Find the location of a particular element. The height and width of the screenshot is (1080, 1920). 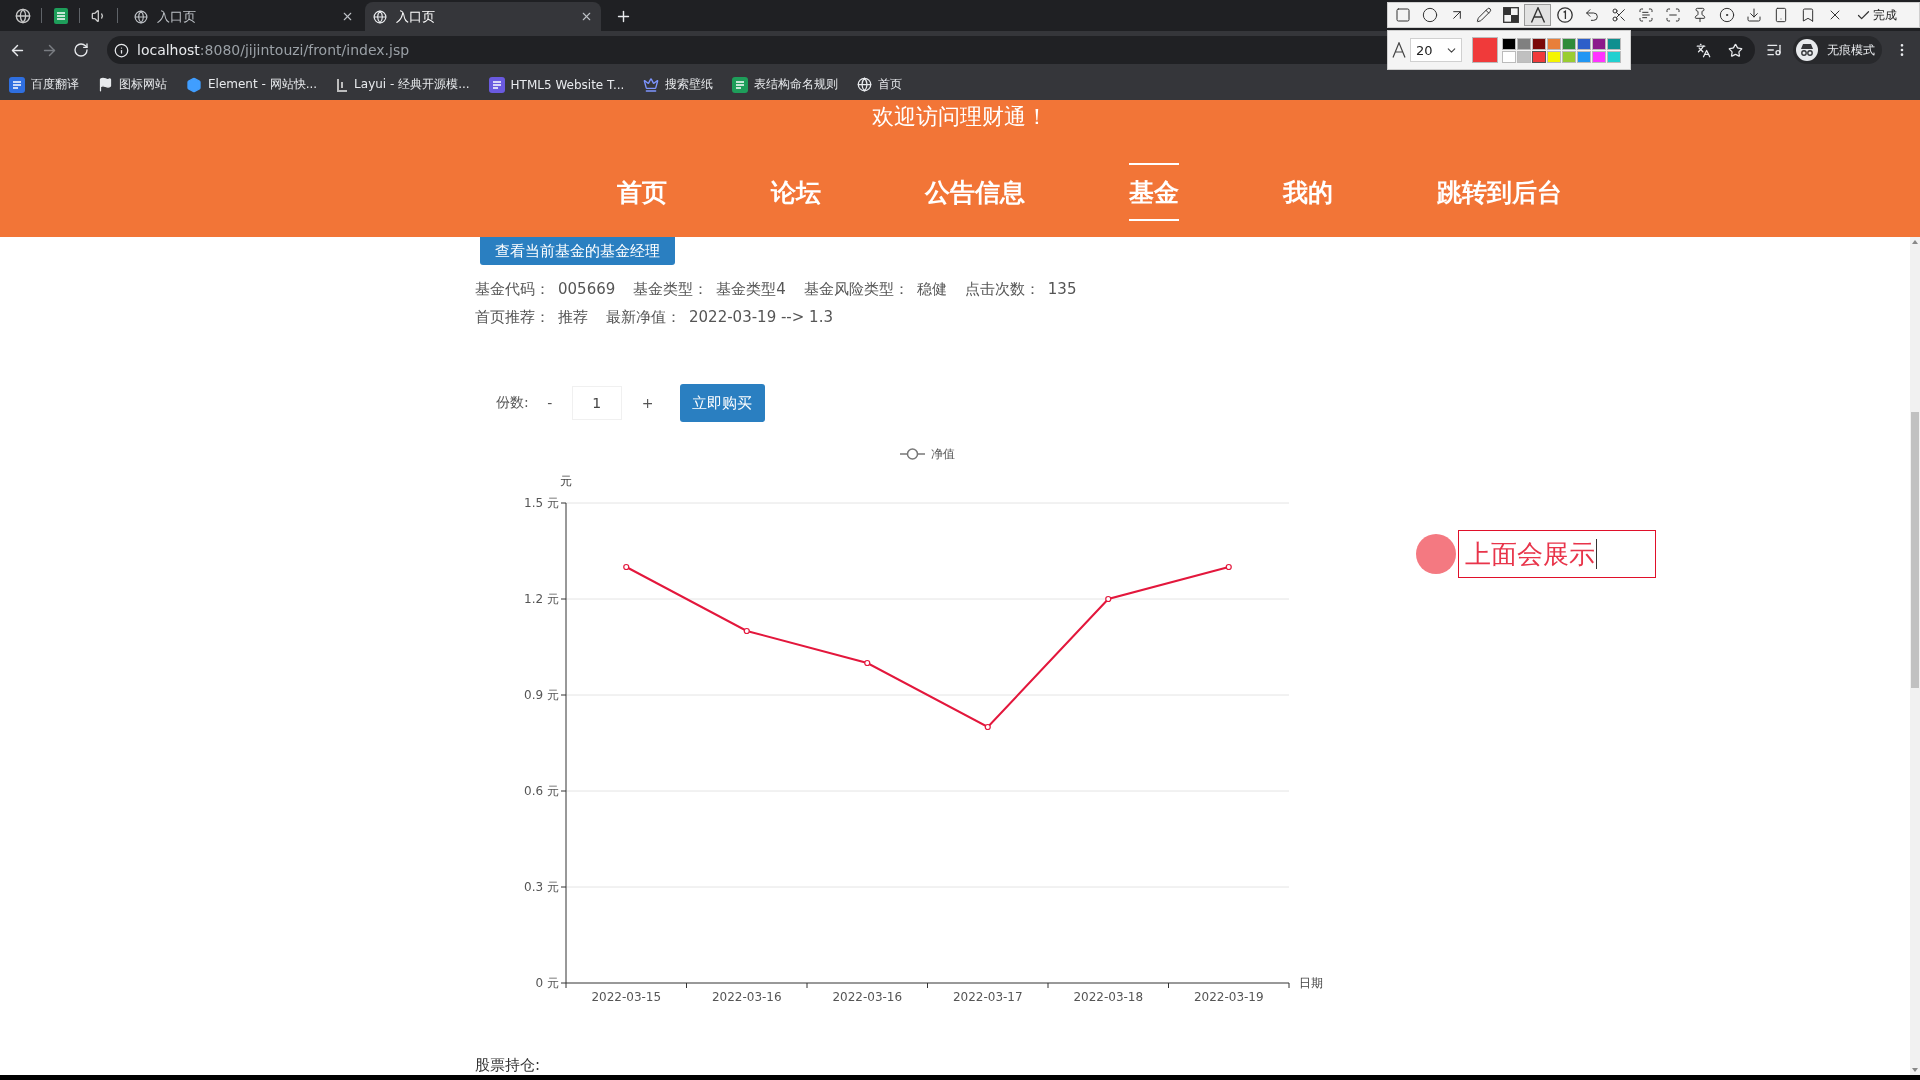

x-axis-title: 日期 is located at coordinates (1311, 983).